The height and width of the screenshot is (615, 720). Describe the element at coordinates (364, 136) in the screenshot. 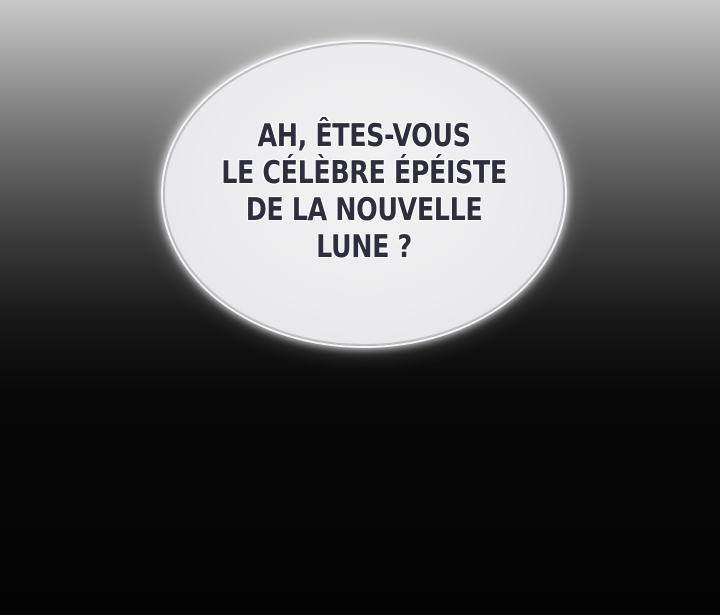

I see `speech-line-1: AH, ÊTES-VOUS` at that location.